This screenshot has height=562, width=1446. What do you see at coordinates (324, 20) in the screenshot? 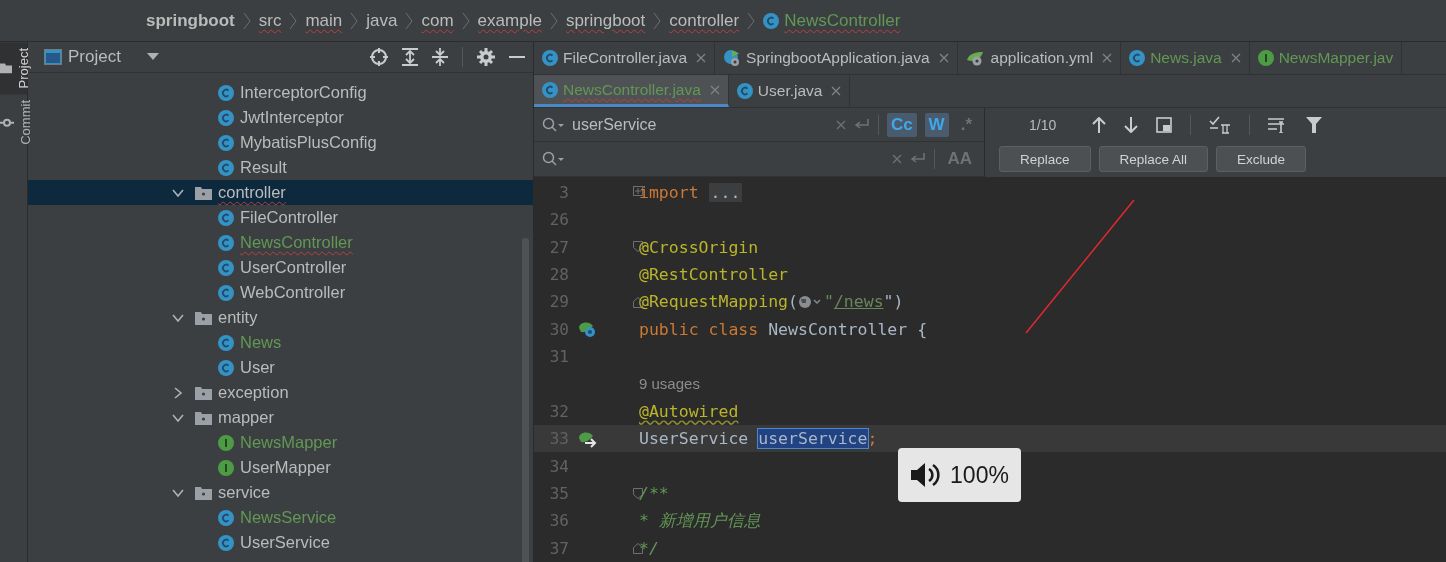
I see `breadcrumb-item: main` at bounding box center [324, 20].